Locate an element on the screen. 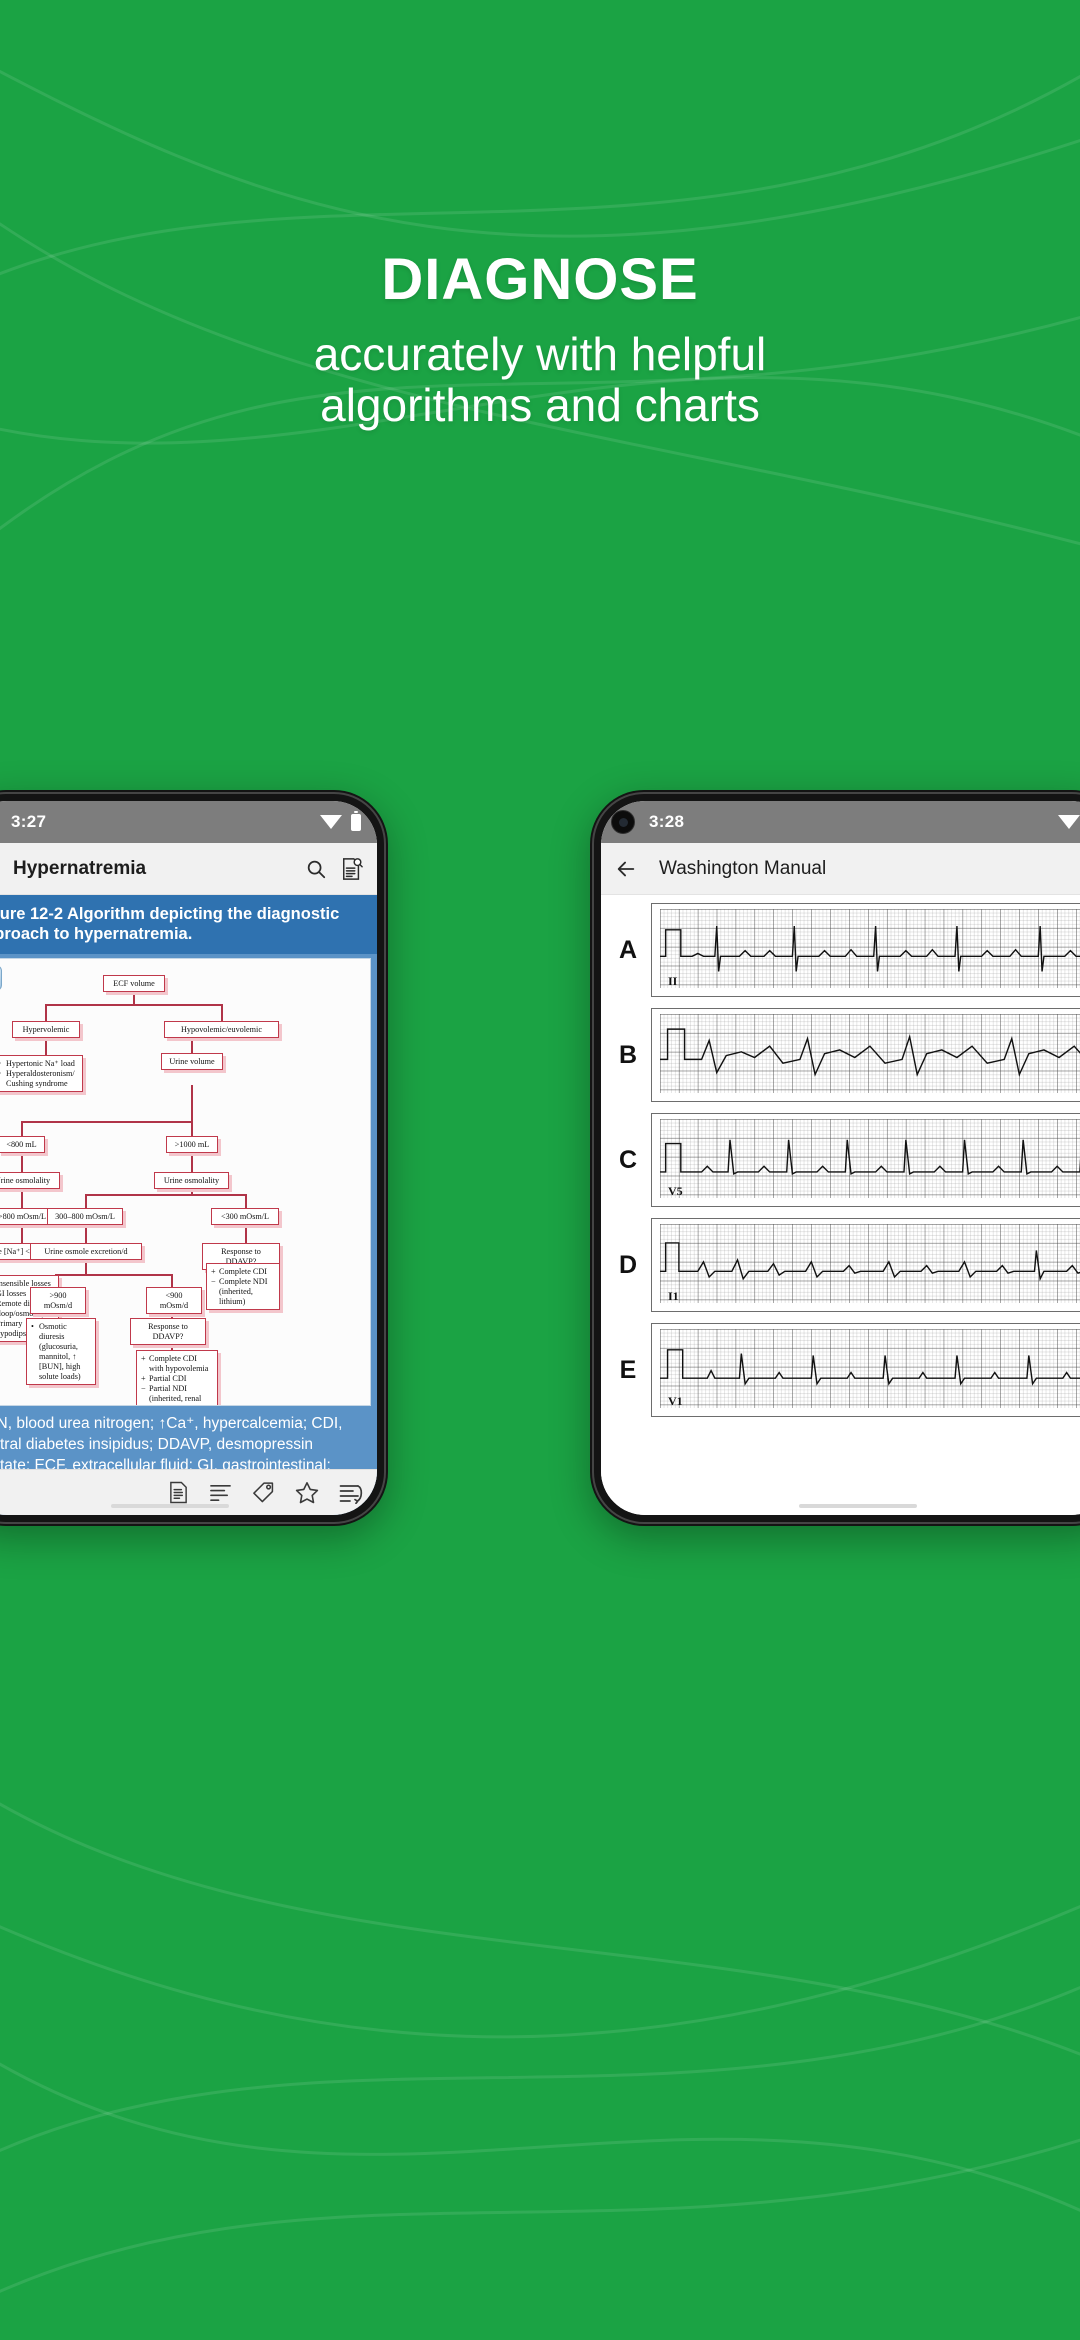  page-title: DIAGNOSE is located at coordinates (540, 279).